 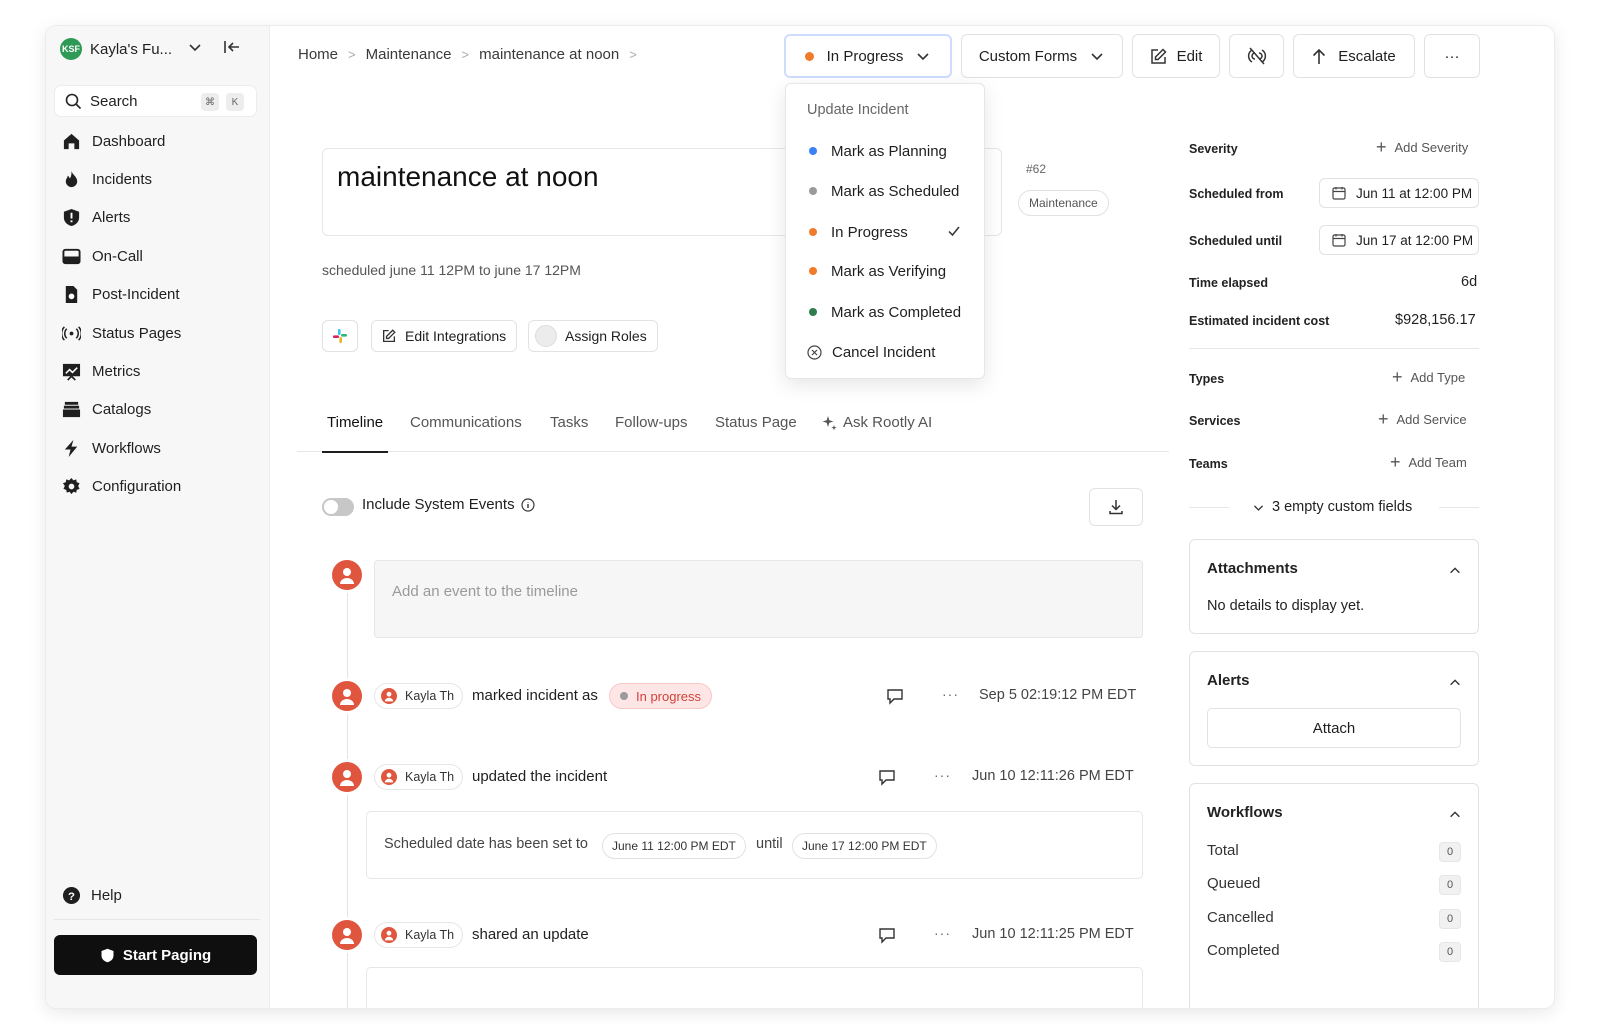 What do you see at coordinates (1397, 377) in the screenshot?
I see `plus-icon: +` at bounding box center [1397, 377].